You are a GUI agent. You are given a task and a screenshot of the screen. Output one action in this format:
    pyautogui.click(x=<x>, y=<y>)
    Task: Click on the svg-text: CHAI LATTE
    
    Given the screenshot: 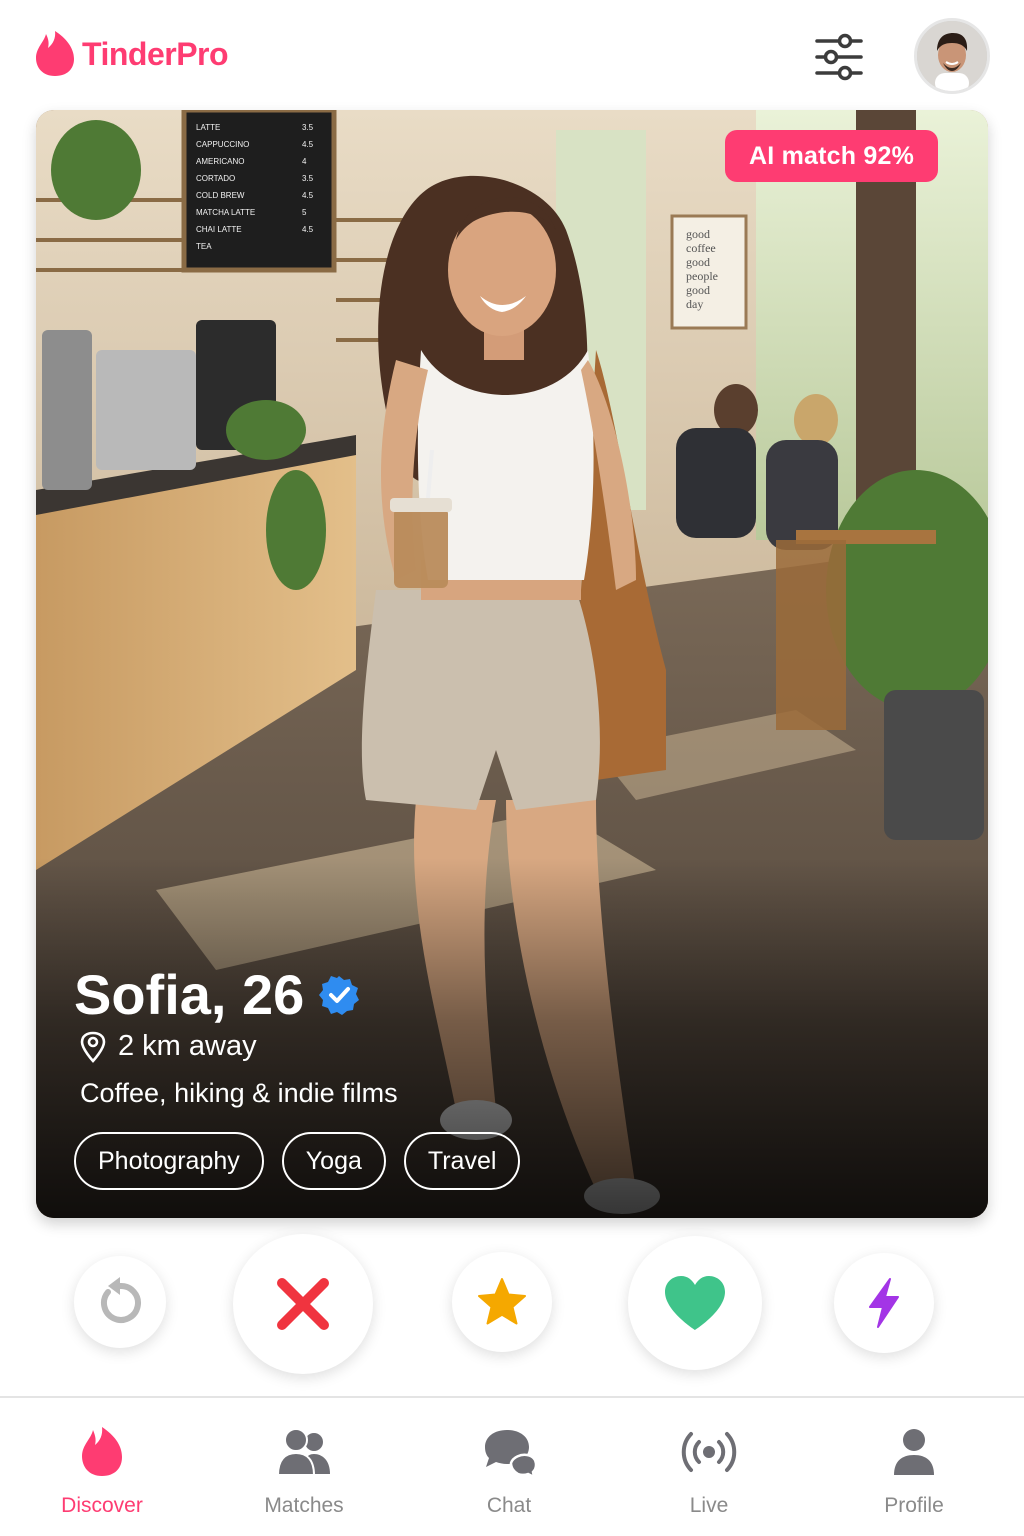 What is the action you would take?
    pyautogui.click(x=219, y=229)
    